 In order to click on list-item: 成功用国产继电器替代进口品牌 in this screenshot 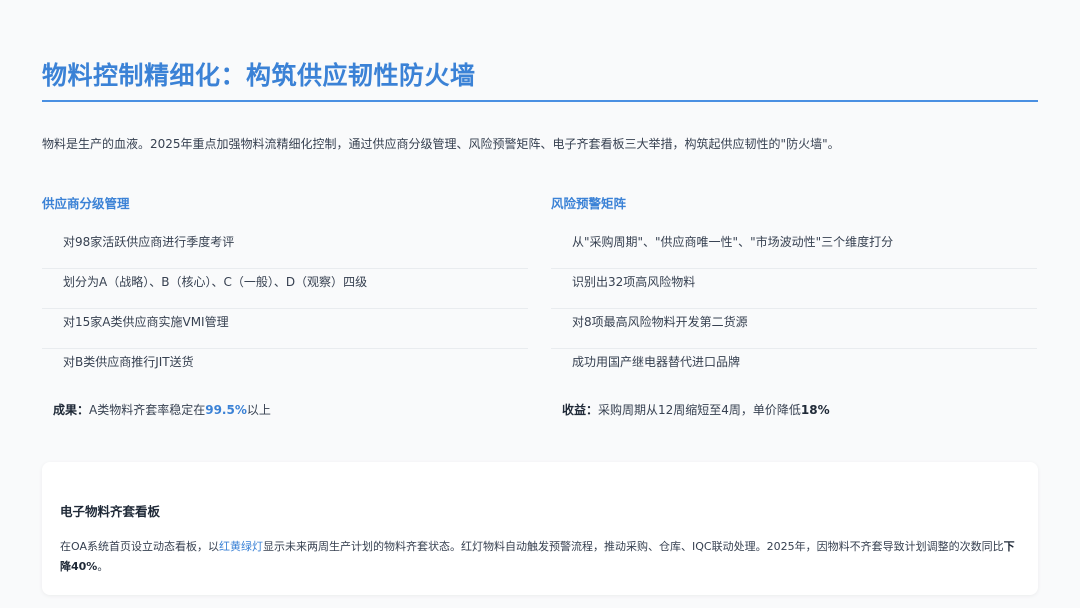, I will do `click(656, 362)`.